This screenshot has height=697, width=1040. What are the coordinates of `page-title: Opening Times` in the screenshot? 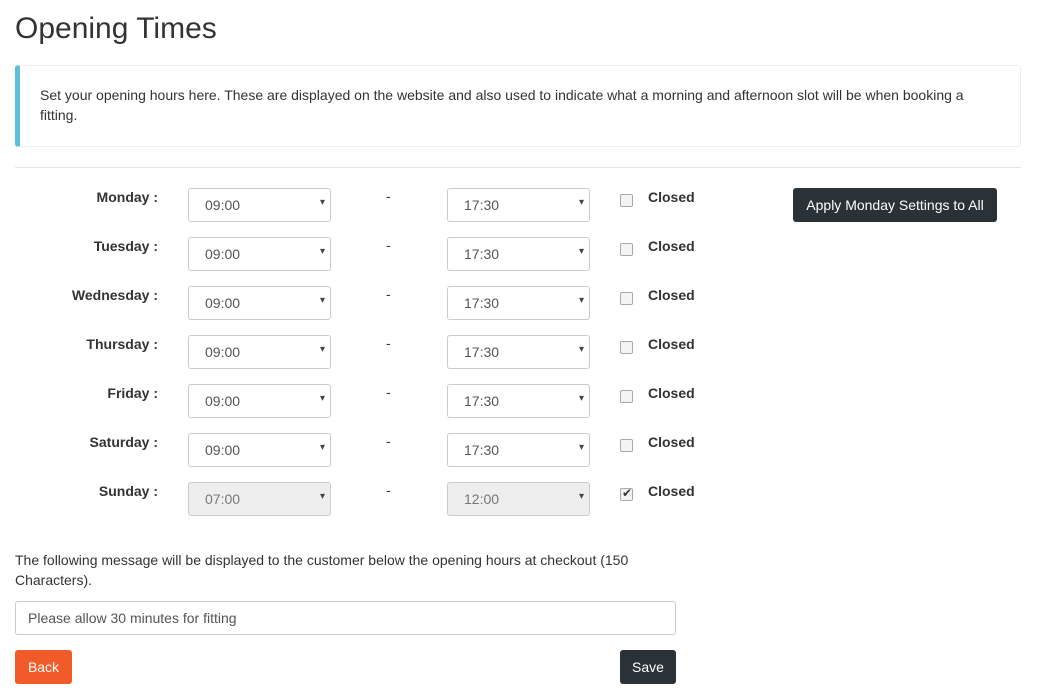 It's located at (116, 28).